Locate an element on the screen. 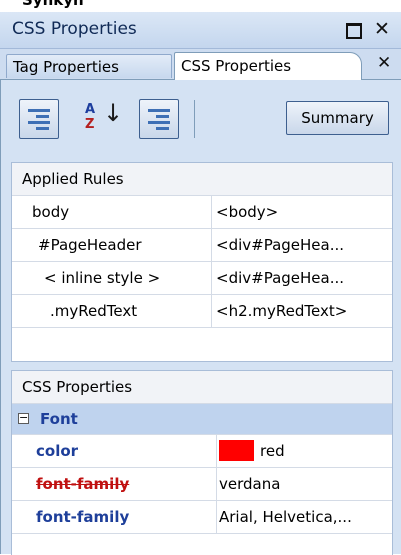 This screenshot has height=555, width=401. panel-titlebar: CSS Properties ✕ is located at coordinates (200, 30).